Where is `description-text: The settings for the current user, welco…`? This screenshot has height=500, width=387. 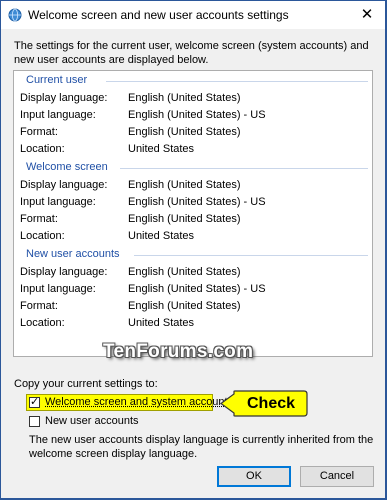
description-text: The settings for the current user, welco… is located at coordinates (191, 53).